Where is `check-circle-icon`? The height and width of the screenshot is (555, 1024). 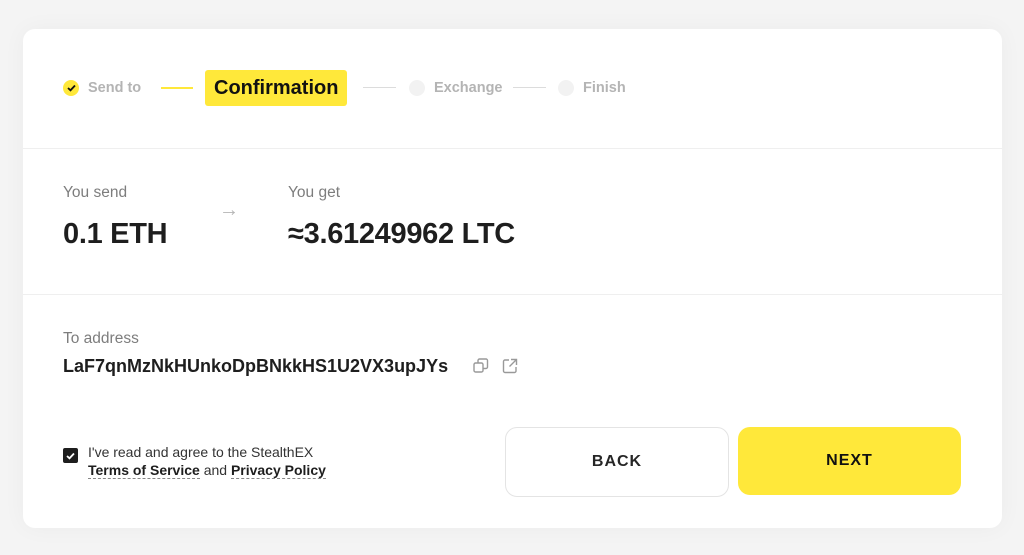 check-circle-icon is located at coordinates (71, 88).